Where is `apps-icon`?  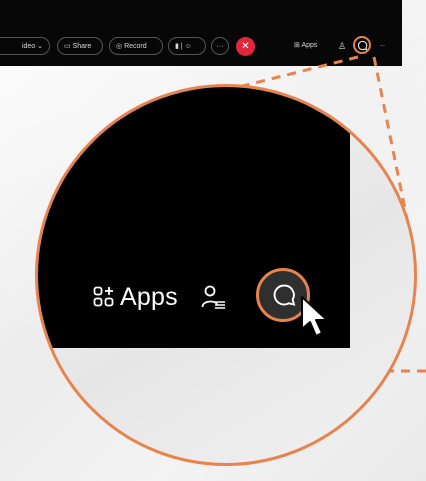
apps-icon is located at coordinates (103, 296).